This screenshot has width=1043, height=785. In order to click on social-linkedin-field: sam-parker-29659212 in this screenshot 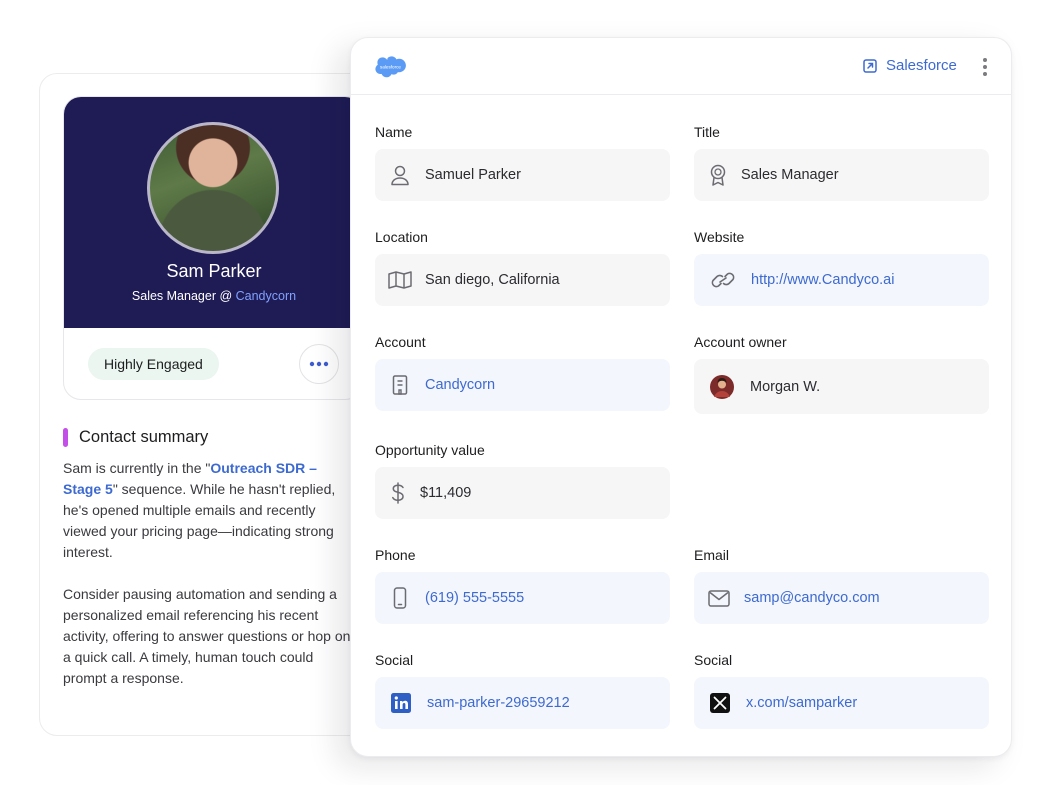, I will do `click(522, 703)`.